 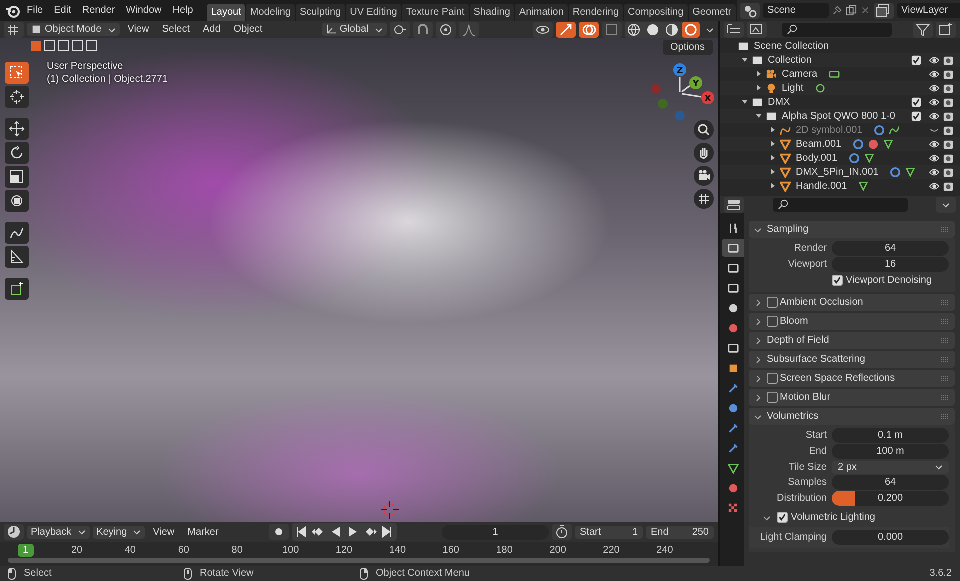 What do you see at coordinates (14, 30) in the screenshot?
I see `editor-type-icon` at bounding box center [14, 30].